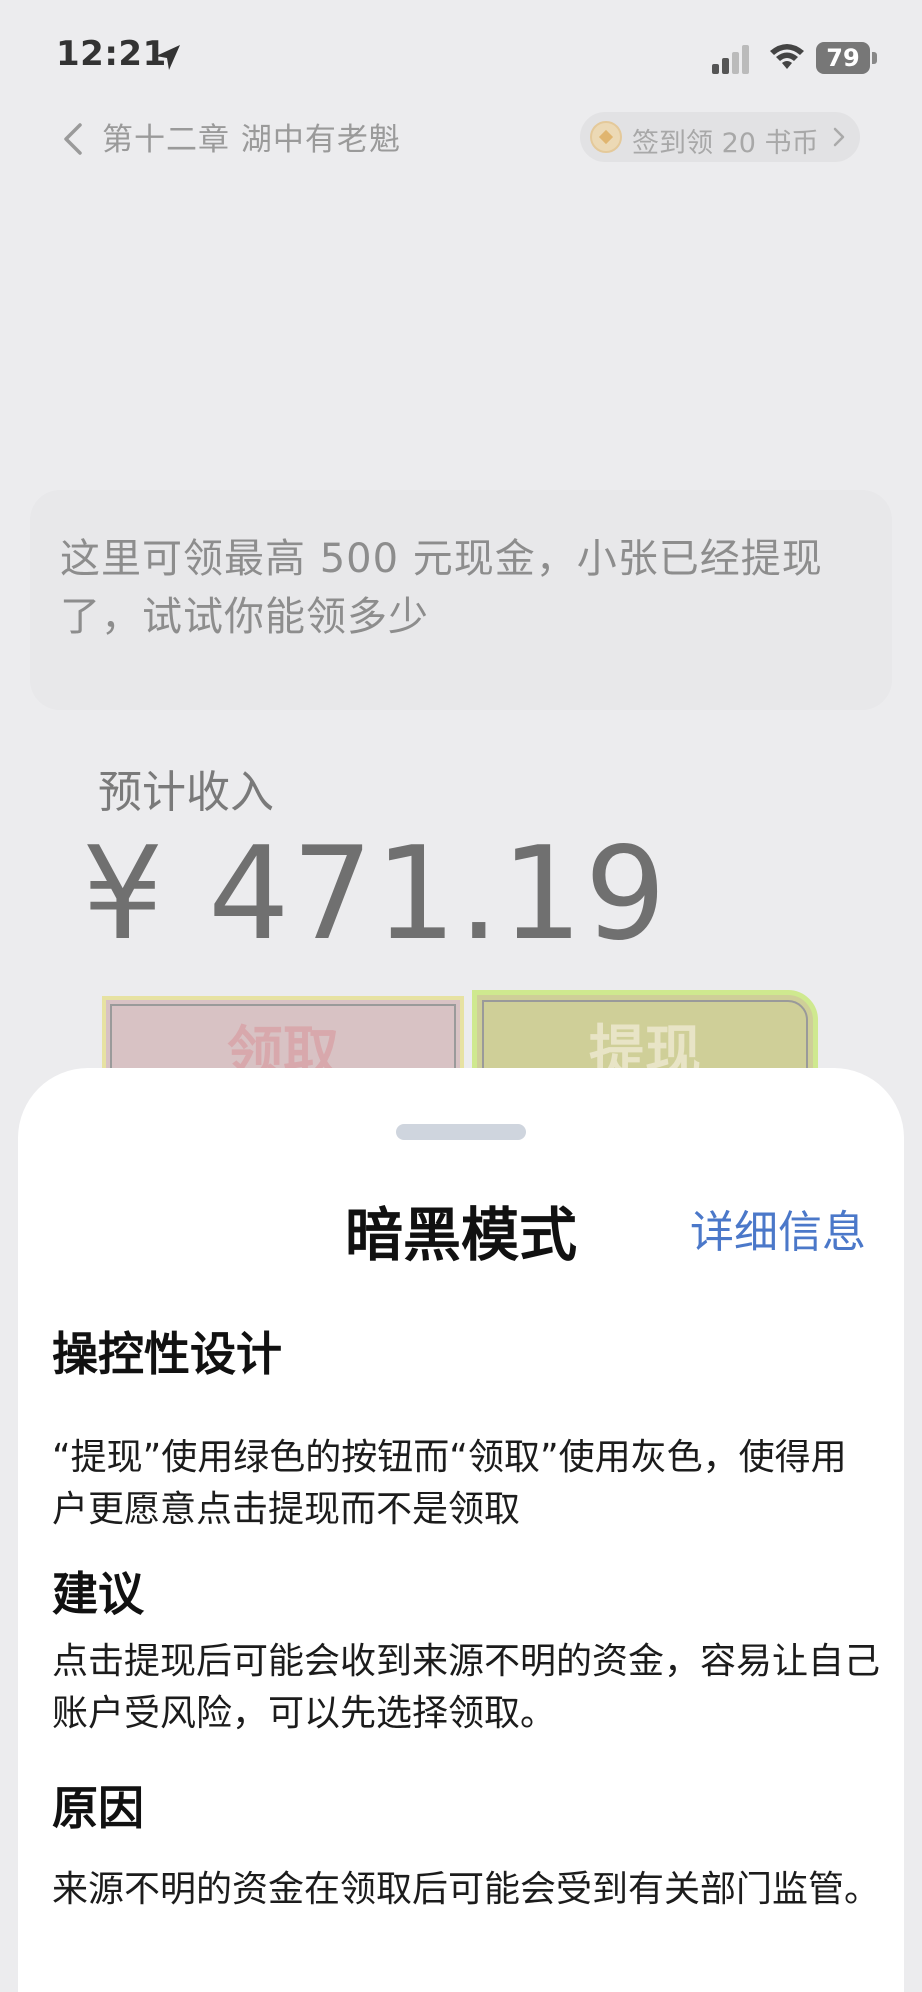  What do you see at coordinates (461, 55) in the screenshot?
I see `status-bar: 12:21 79` at bounding box center [461, 55].